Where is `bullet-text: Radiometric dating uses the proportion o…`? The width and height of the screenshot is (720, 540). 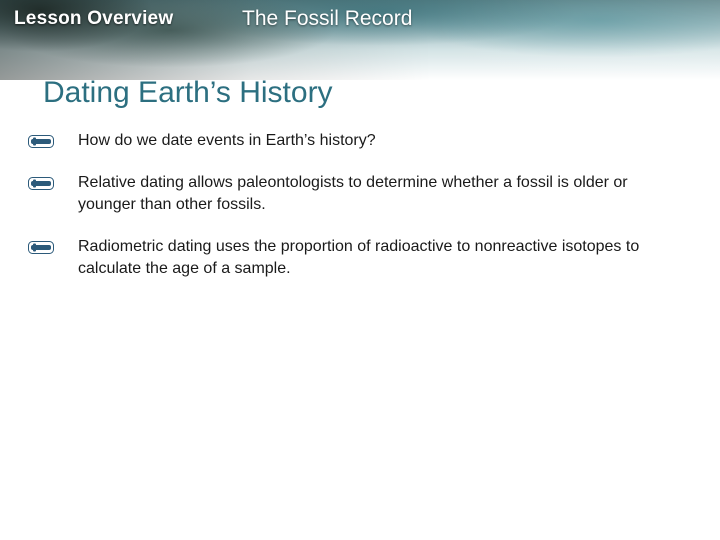 bullet-text: Radiometric dating uses the proportion o… is located at coordinates (359, 257).